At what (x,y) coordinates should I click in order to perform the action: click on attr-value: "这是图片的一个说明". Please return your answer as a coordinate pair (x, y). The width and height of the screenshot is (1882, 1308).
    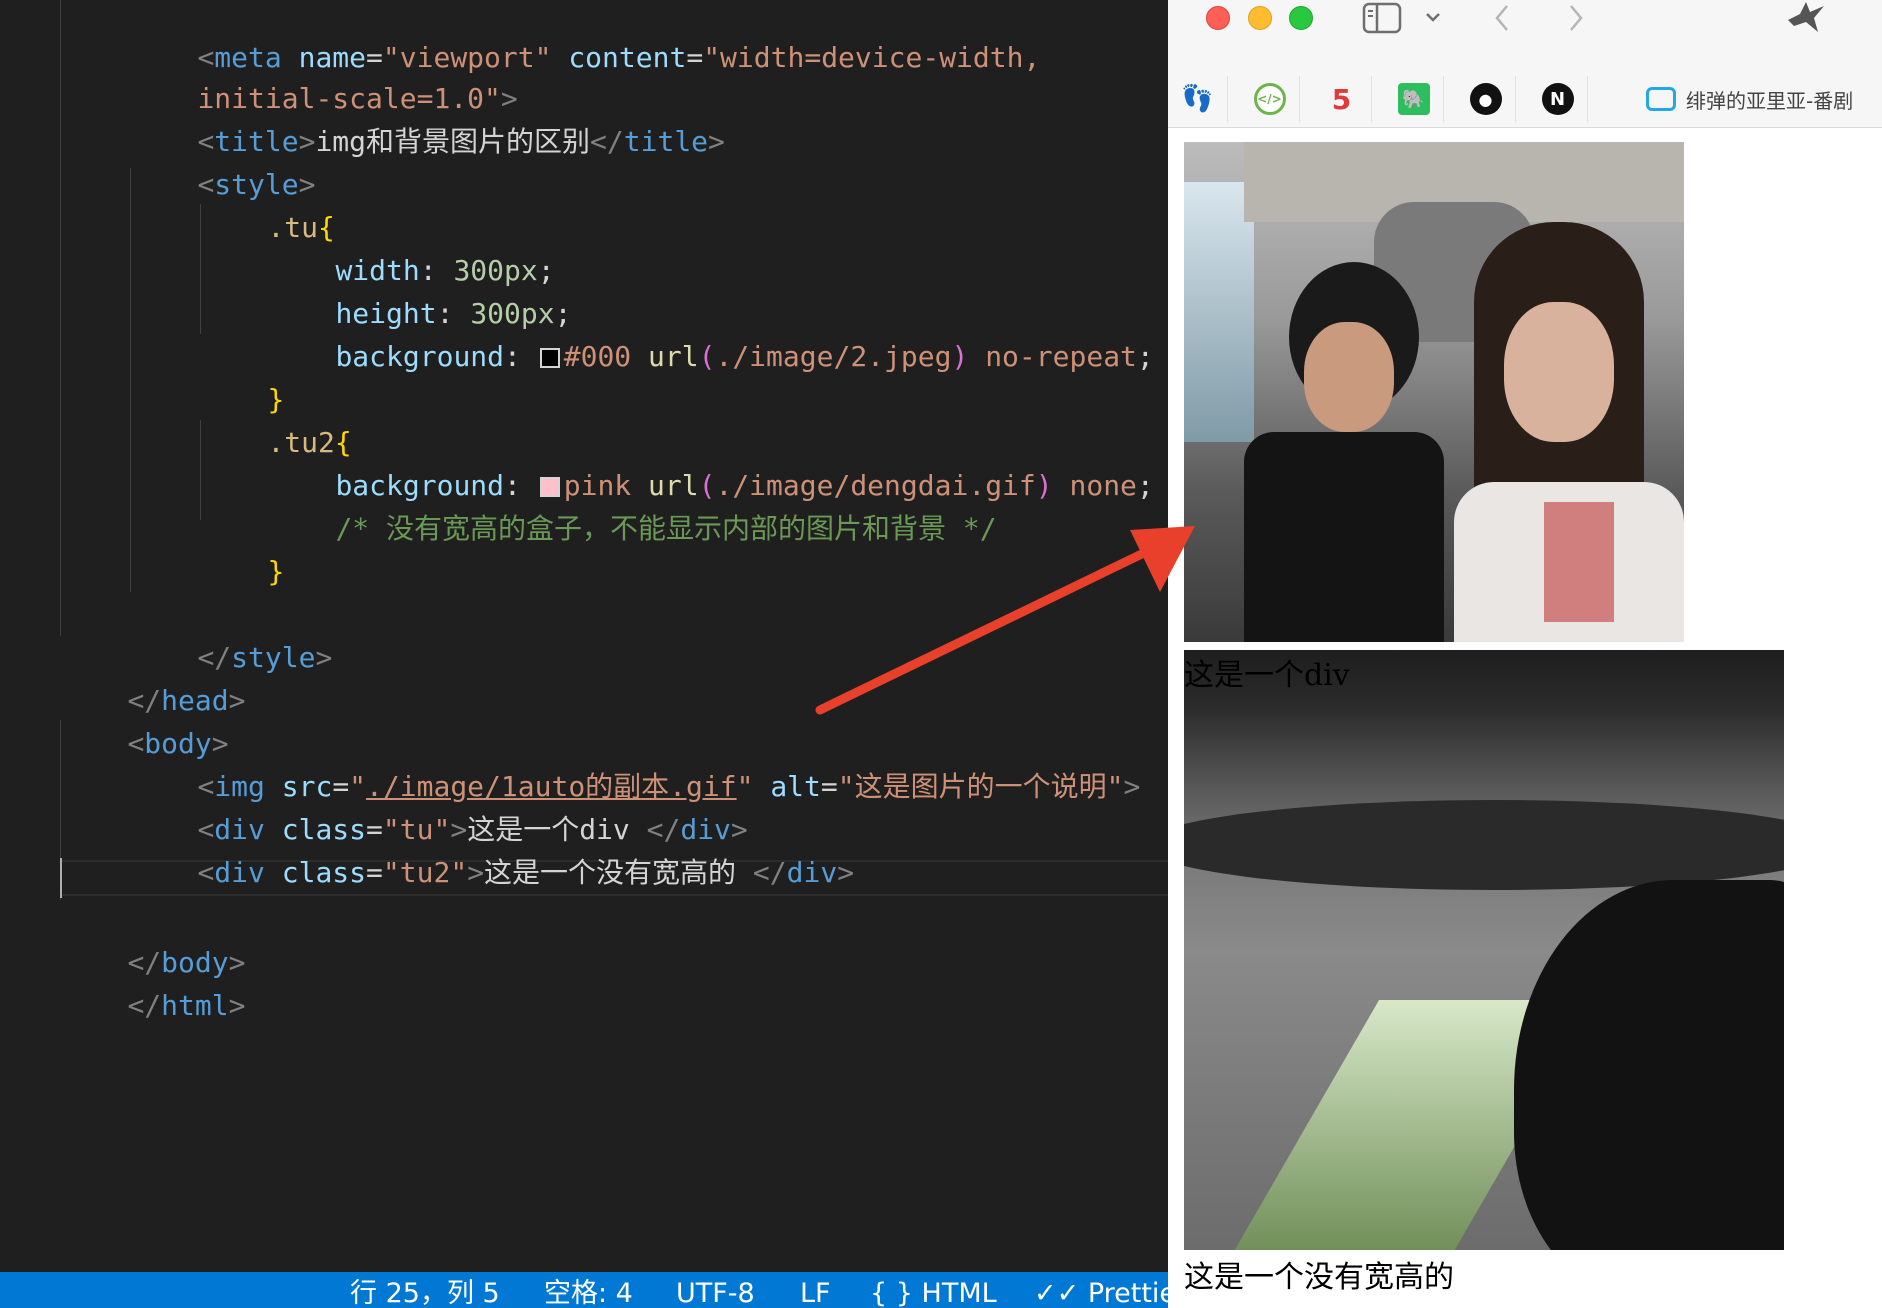
    Looking at the image, I should click on (980, 786).